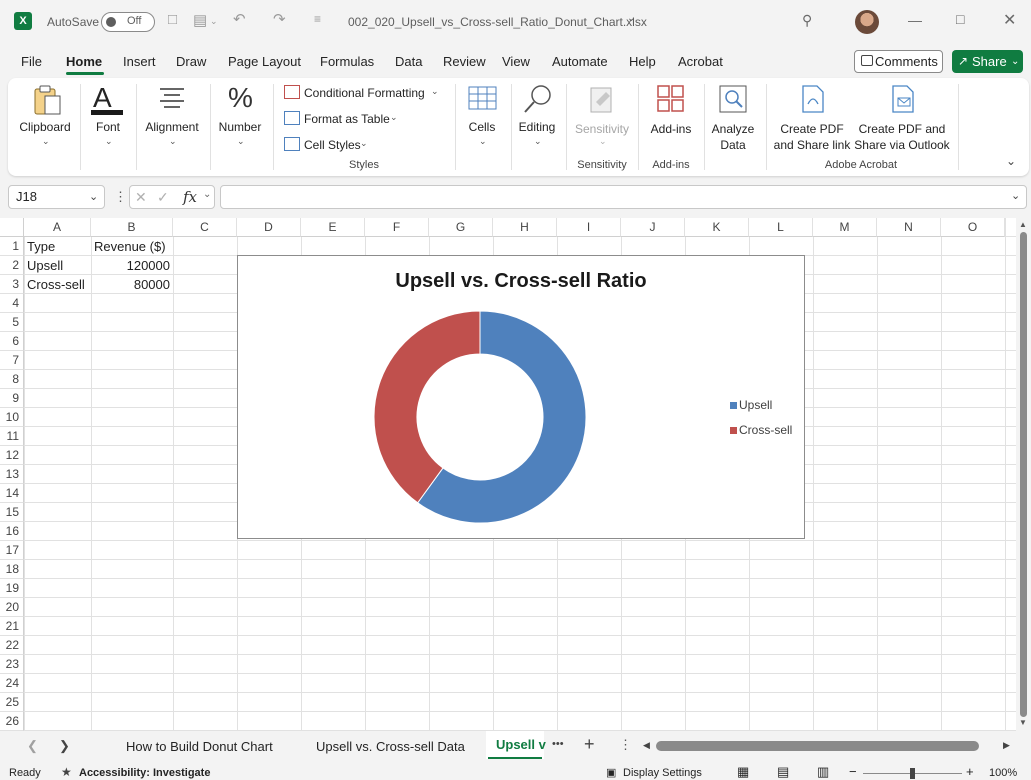  Describe the element at coordinates (960, 19) in the screenshot. I see `maximize-icon: □` at that location.